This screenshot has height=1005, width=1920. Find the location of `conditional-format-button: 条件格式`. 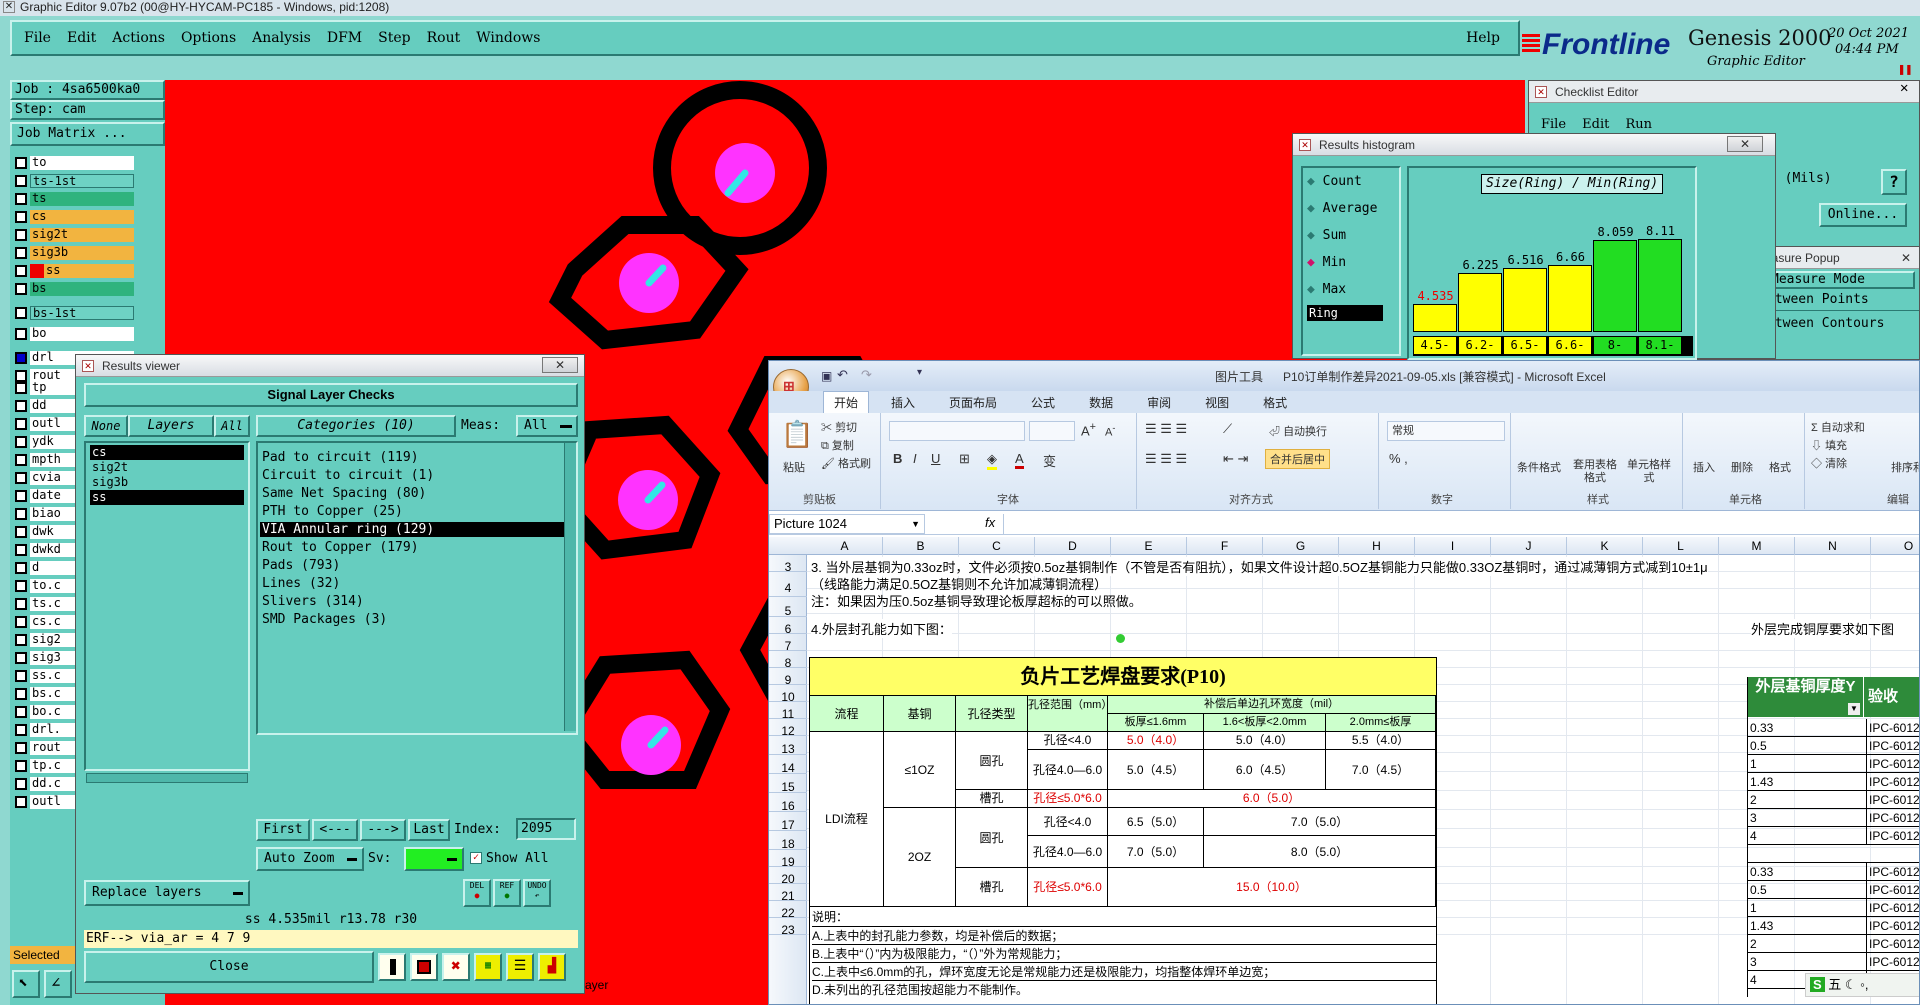

conditional-format-button: 条件格式 is located at coordinates (1539, 467).